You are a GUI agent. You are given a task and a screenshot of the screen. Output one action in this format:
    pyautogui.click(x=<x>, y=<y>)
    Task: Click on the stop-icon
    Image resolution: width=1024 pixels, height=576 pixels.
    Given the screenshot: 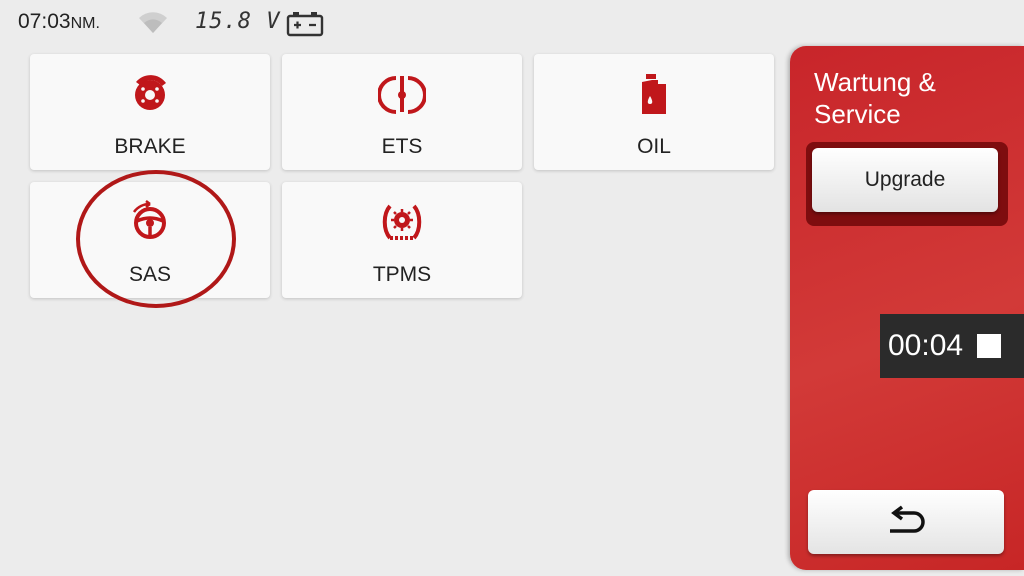 What is the action you would take?
    pyautogui.click(x=989, y=346)
    